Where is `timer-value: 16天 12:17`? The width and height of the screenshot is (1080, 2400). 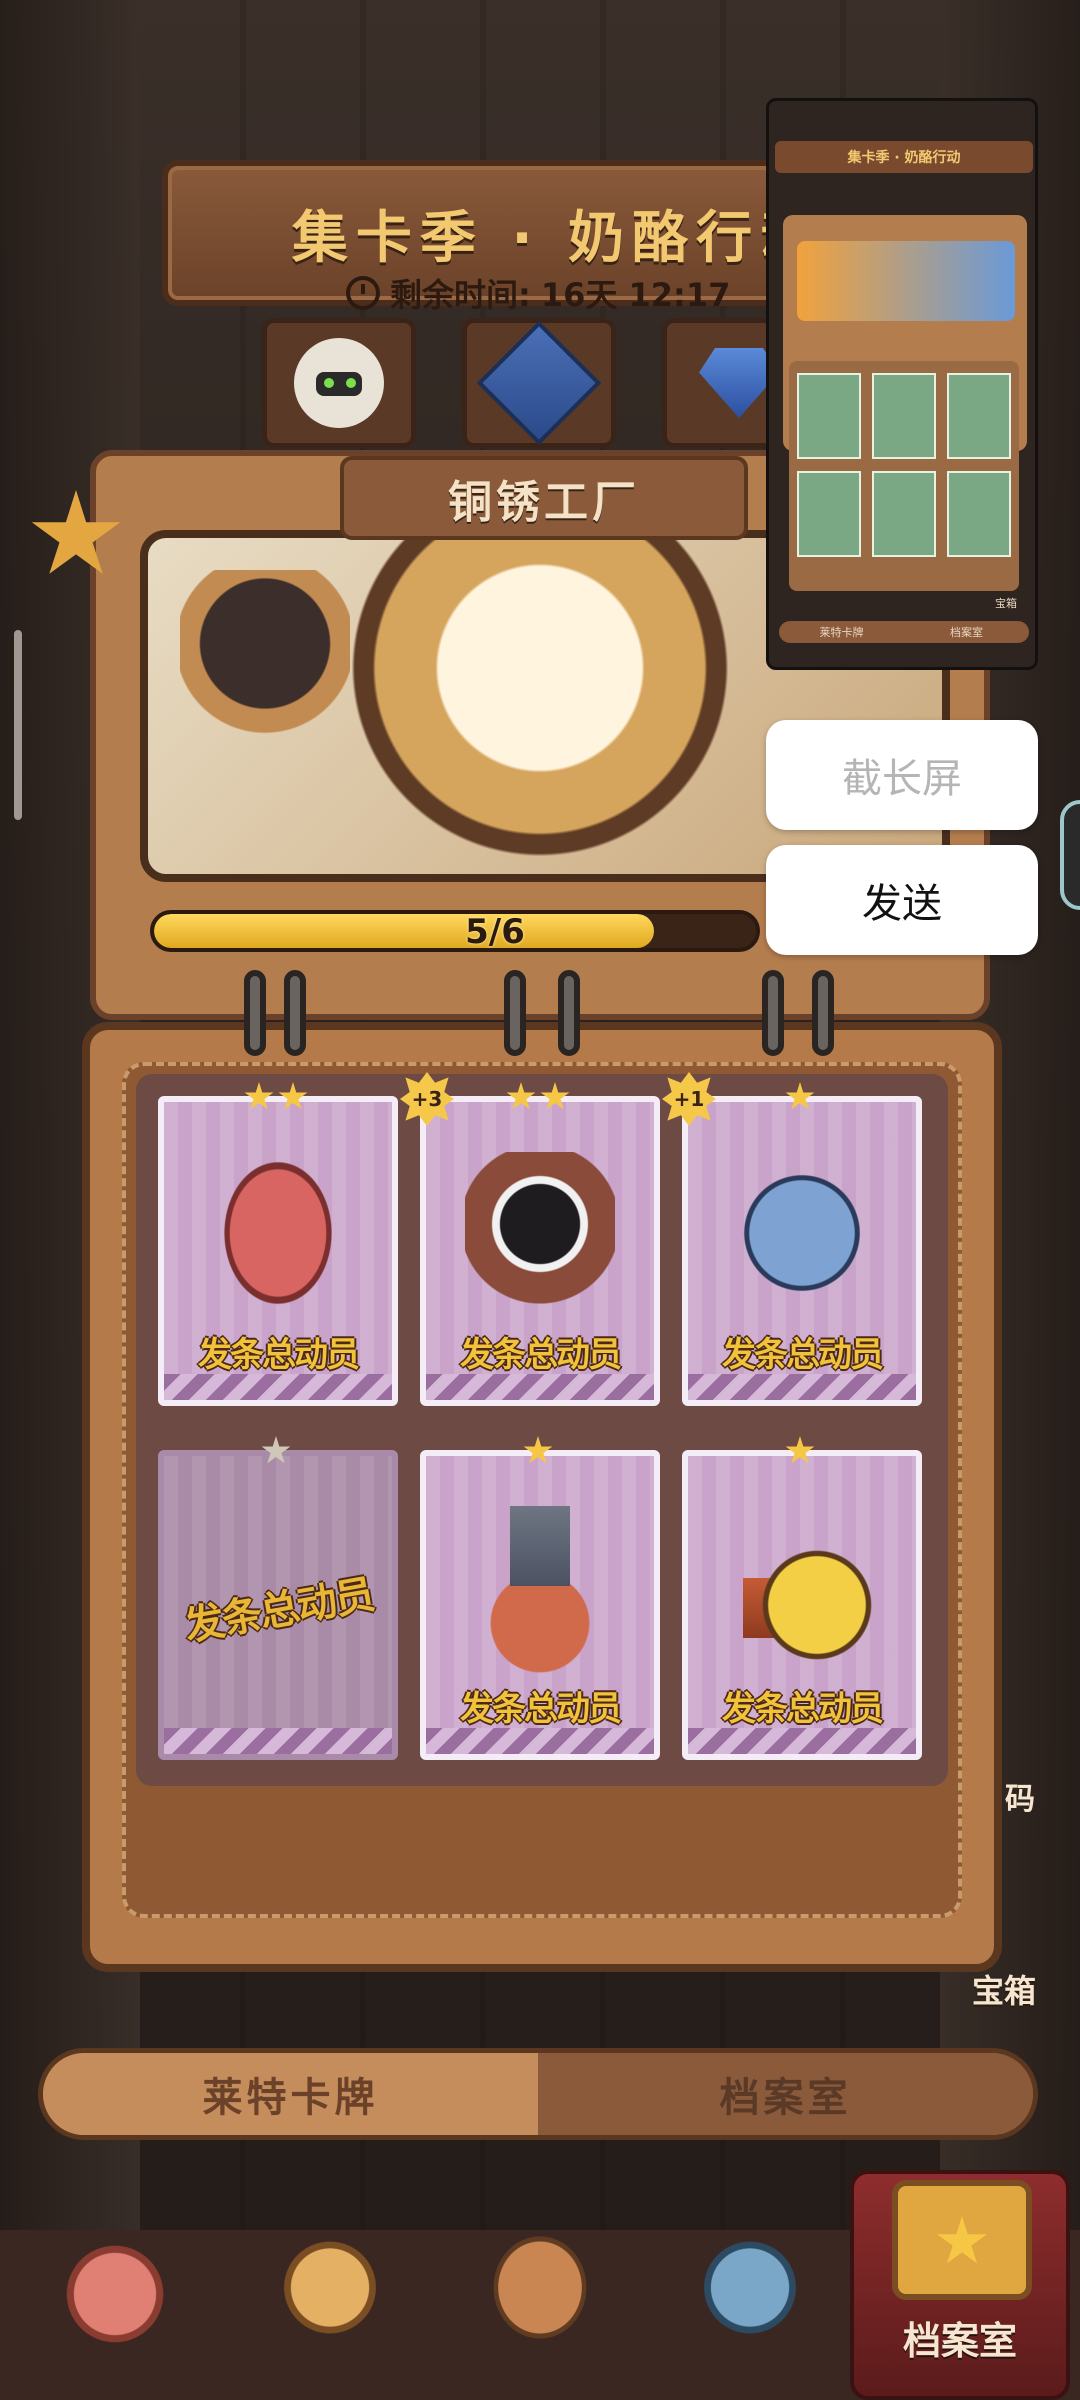 timer-value: 16天 12:17 is located at coordinates (635, 295).